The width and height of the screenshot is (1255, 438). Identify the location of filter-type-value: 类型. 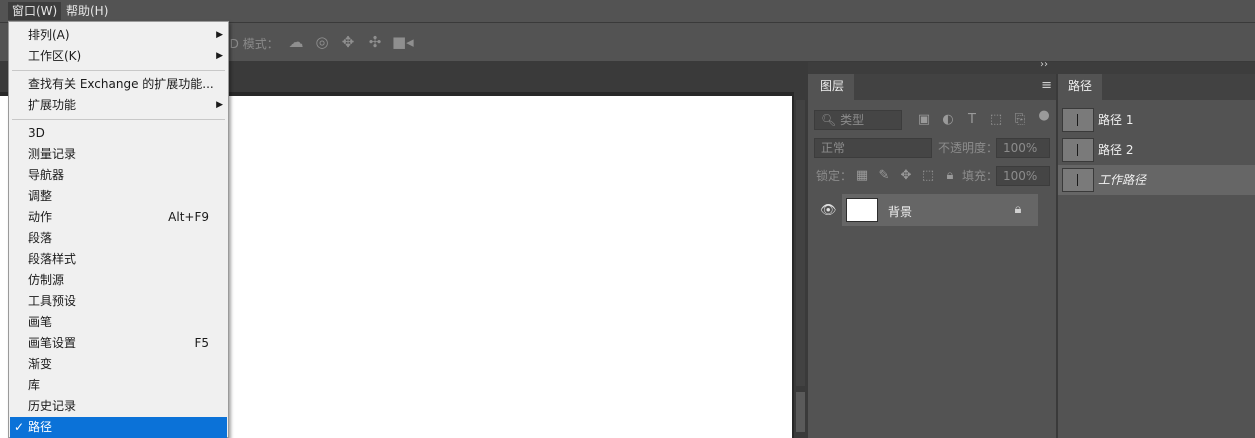
(852, 120).